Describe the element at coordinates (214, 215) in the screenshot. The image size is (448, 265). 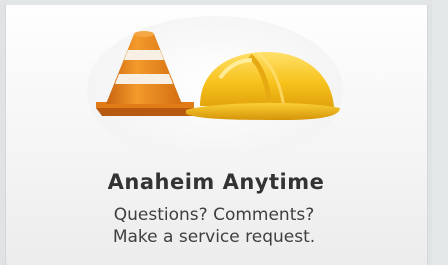
I see `description-line-1: Questions? Comments?` at that location.